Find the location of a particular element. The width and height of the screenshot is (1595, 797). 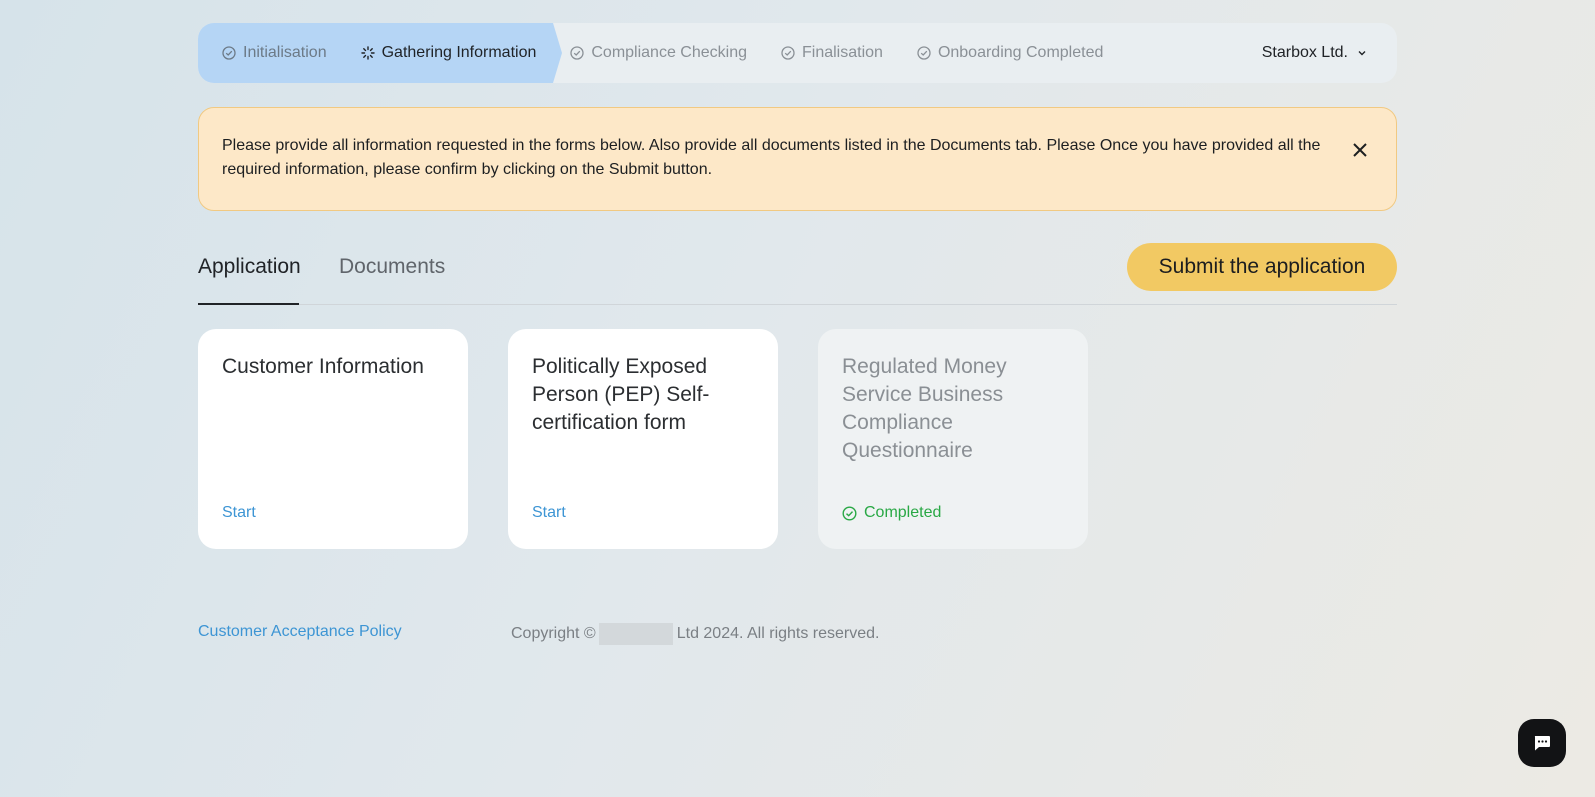

step-gathering-information: Gathering Information is located at coordinates (448, 53).